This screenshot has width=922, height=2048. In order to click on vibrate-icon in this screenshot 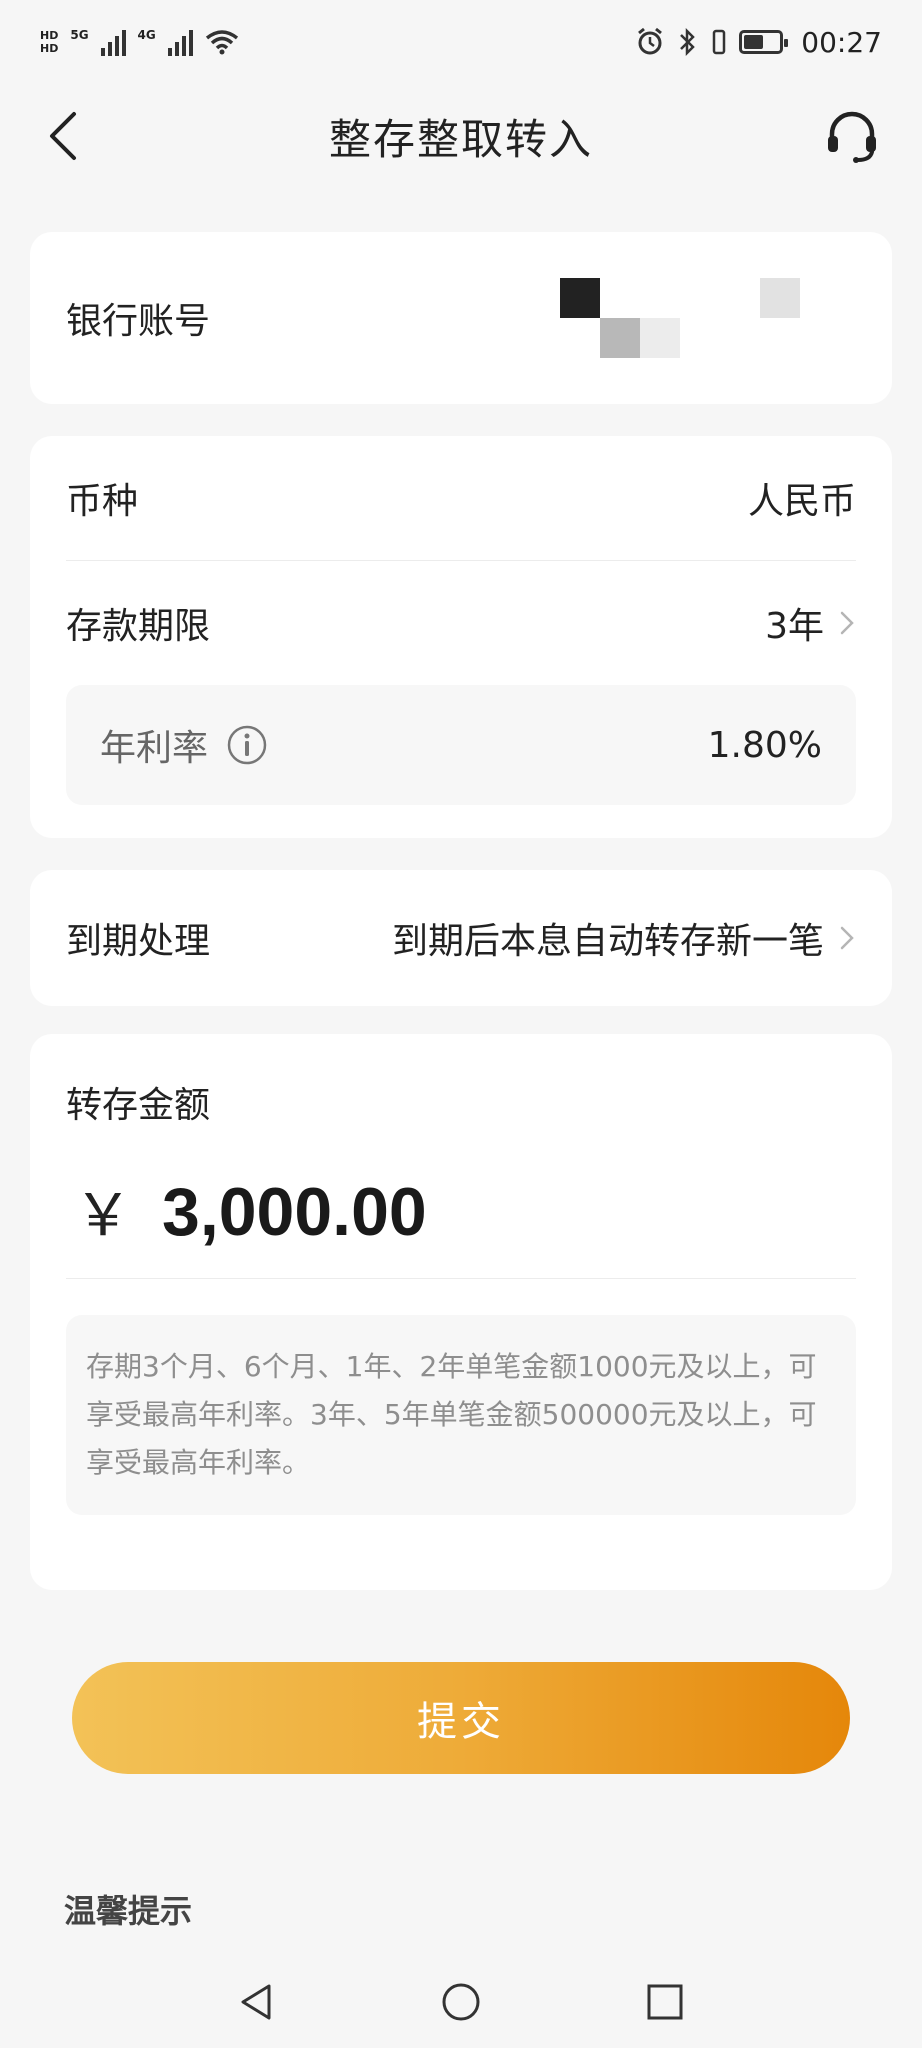, I will do `click(719, 42)`.